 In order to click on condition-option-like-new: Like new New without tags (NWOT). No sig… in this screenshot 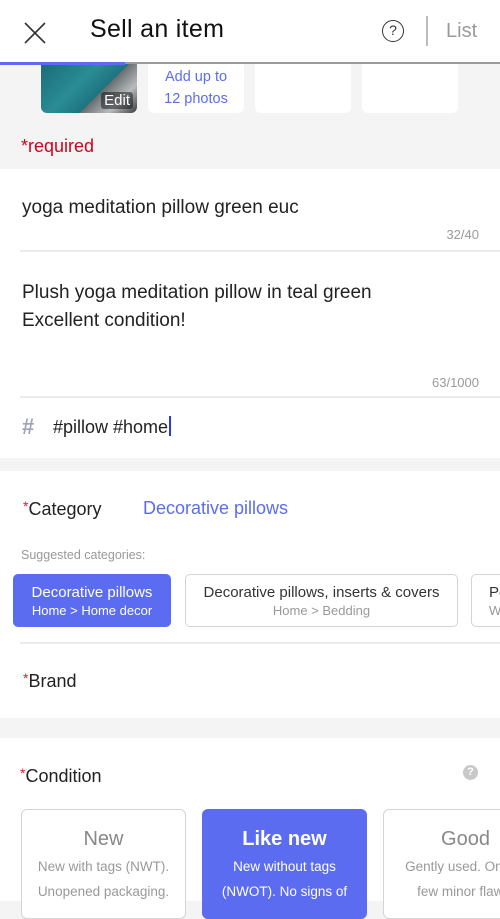, I will do `click(284, 864)`.